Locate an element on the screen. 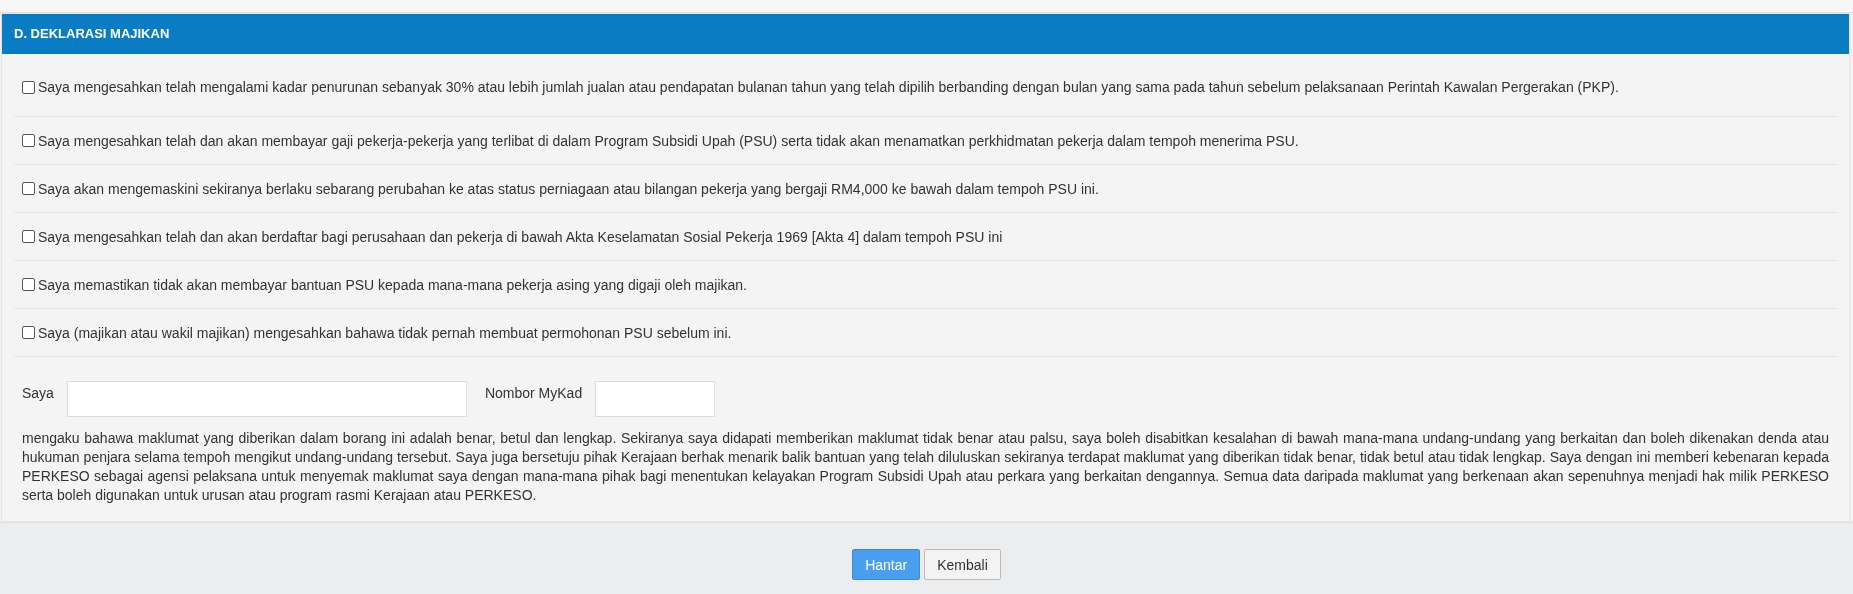 The width and height of the screenshot is (1853, 594). section-header: D. DEKLARASI MAJIKAN is located at coordinates (925, 34).